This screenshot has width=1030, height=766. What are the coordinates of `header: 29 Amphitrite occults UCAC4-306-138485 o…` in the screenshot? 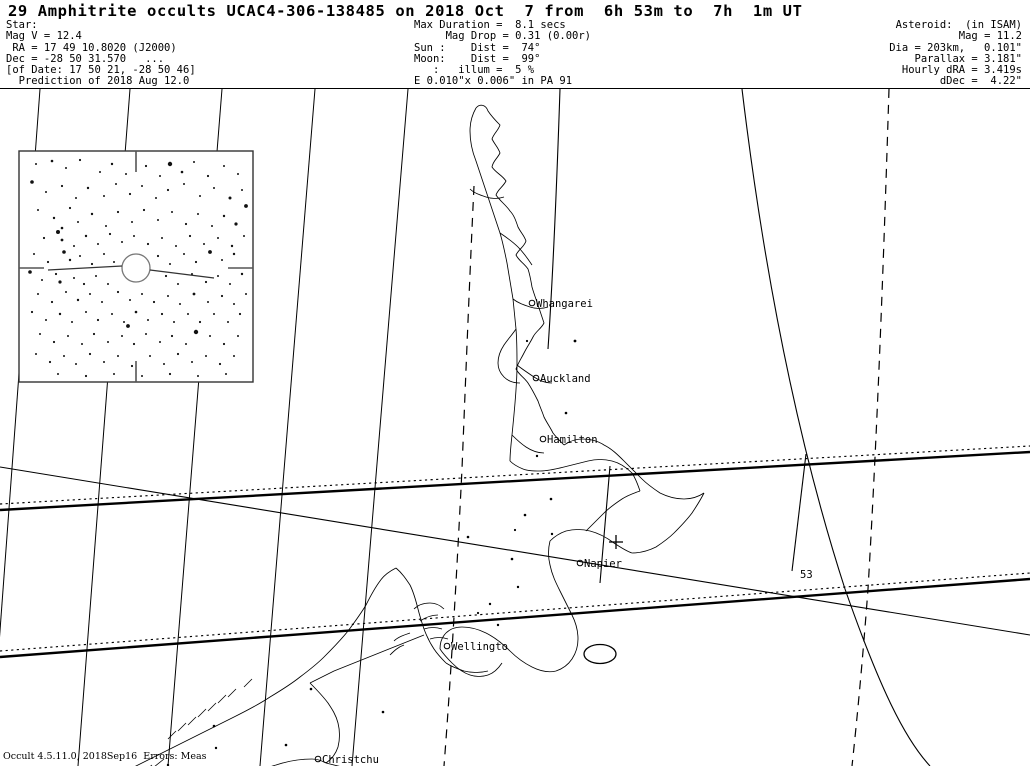 It's located at (515, 45).